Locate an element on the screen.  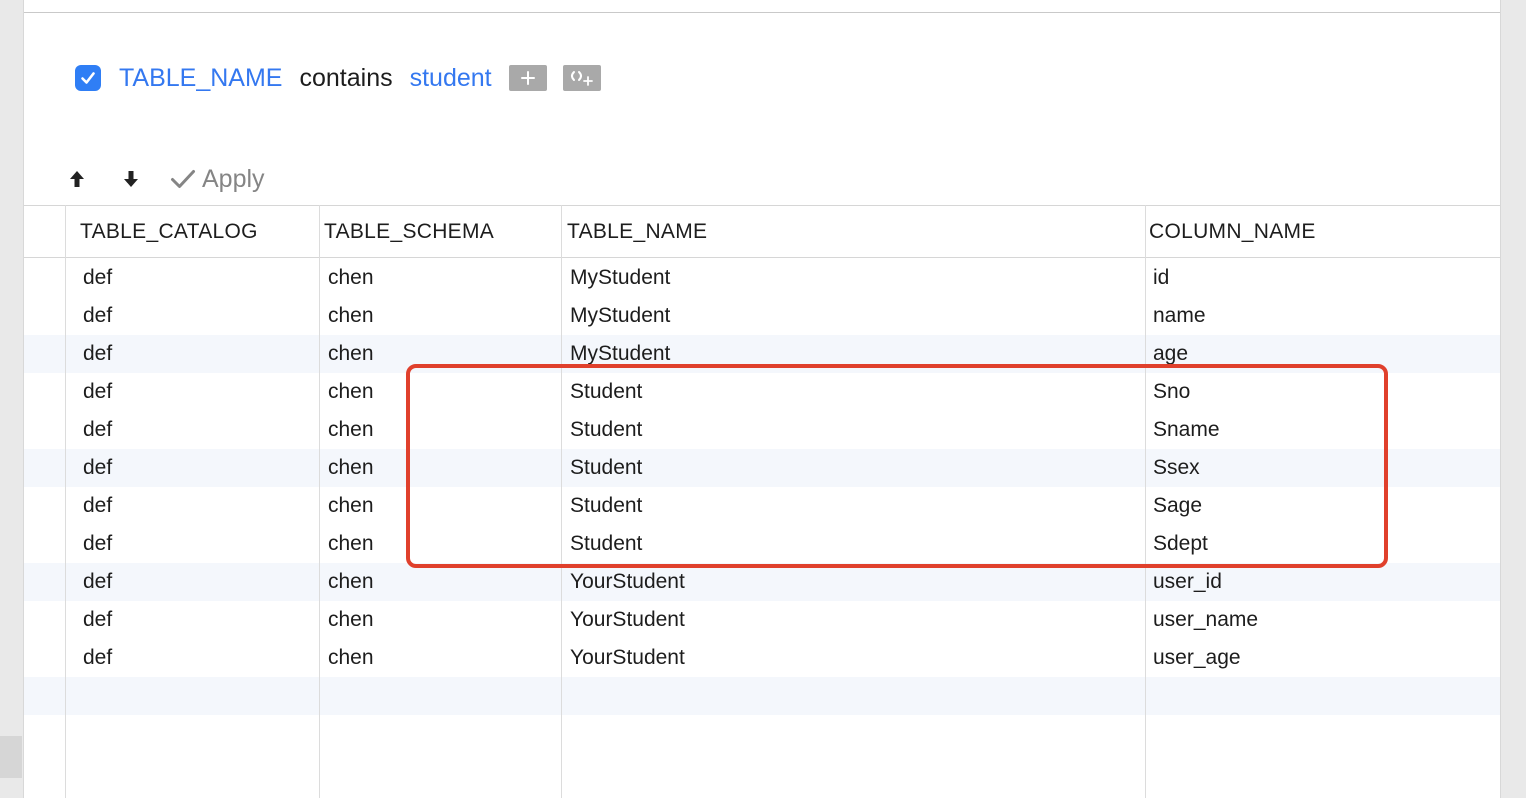
column-header-table-schema: TABLE_SCHEMA is located at coordinates (409, 232).